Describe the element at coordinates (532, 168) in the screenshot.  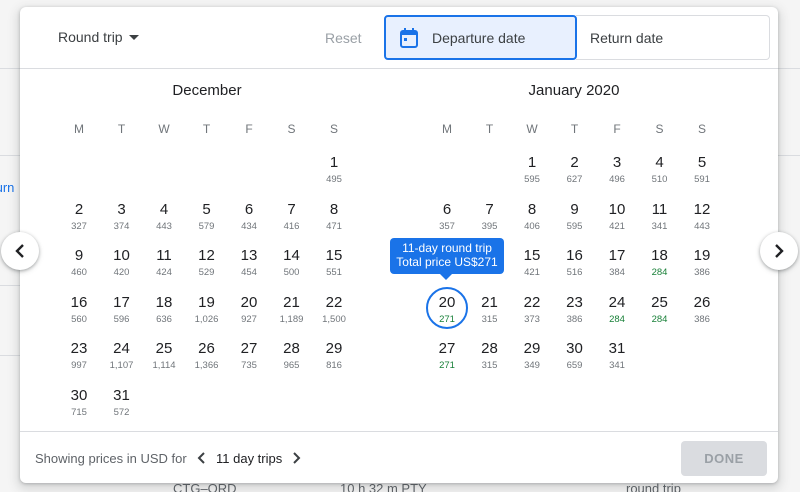
I see `day-cell: 1 595` at that location.